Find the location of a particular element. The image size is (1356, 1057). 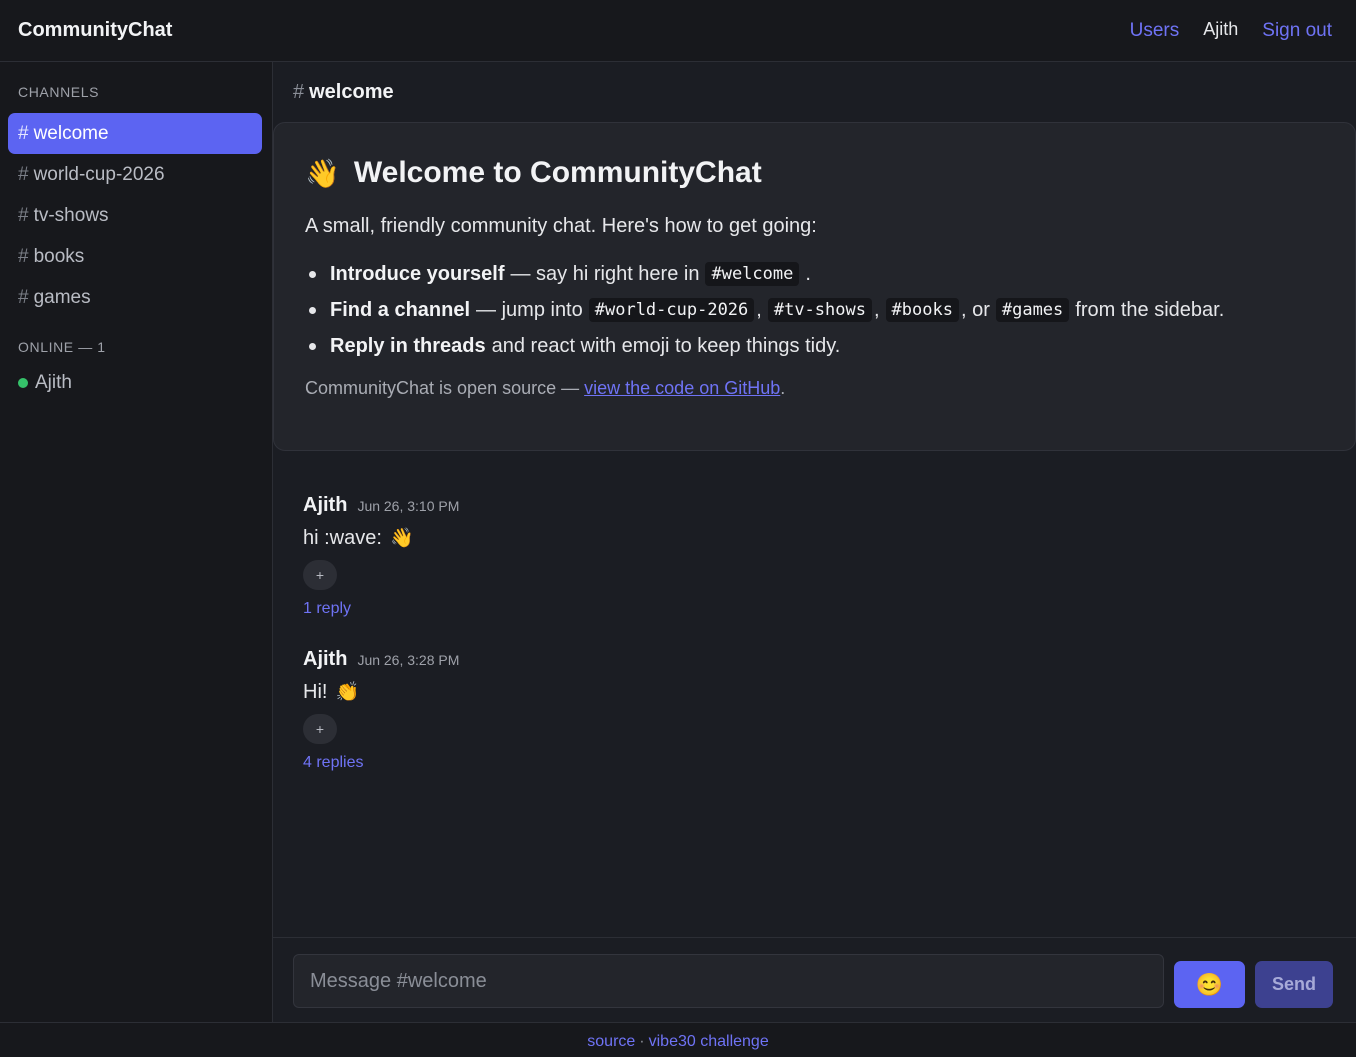

channel-code: #world-cup-2026 is located at coordinates (671, 310).